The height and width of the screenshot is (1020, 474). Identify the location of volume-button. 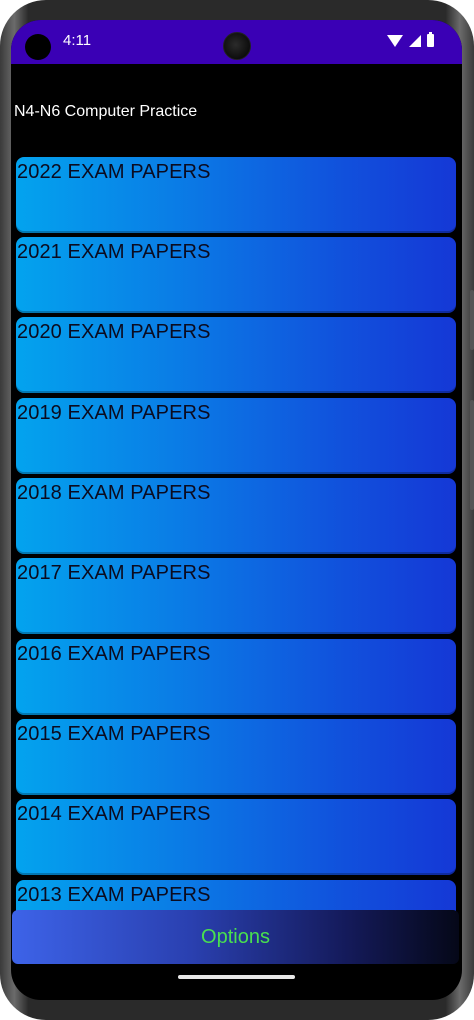
(472, 455).